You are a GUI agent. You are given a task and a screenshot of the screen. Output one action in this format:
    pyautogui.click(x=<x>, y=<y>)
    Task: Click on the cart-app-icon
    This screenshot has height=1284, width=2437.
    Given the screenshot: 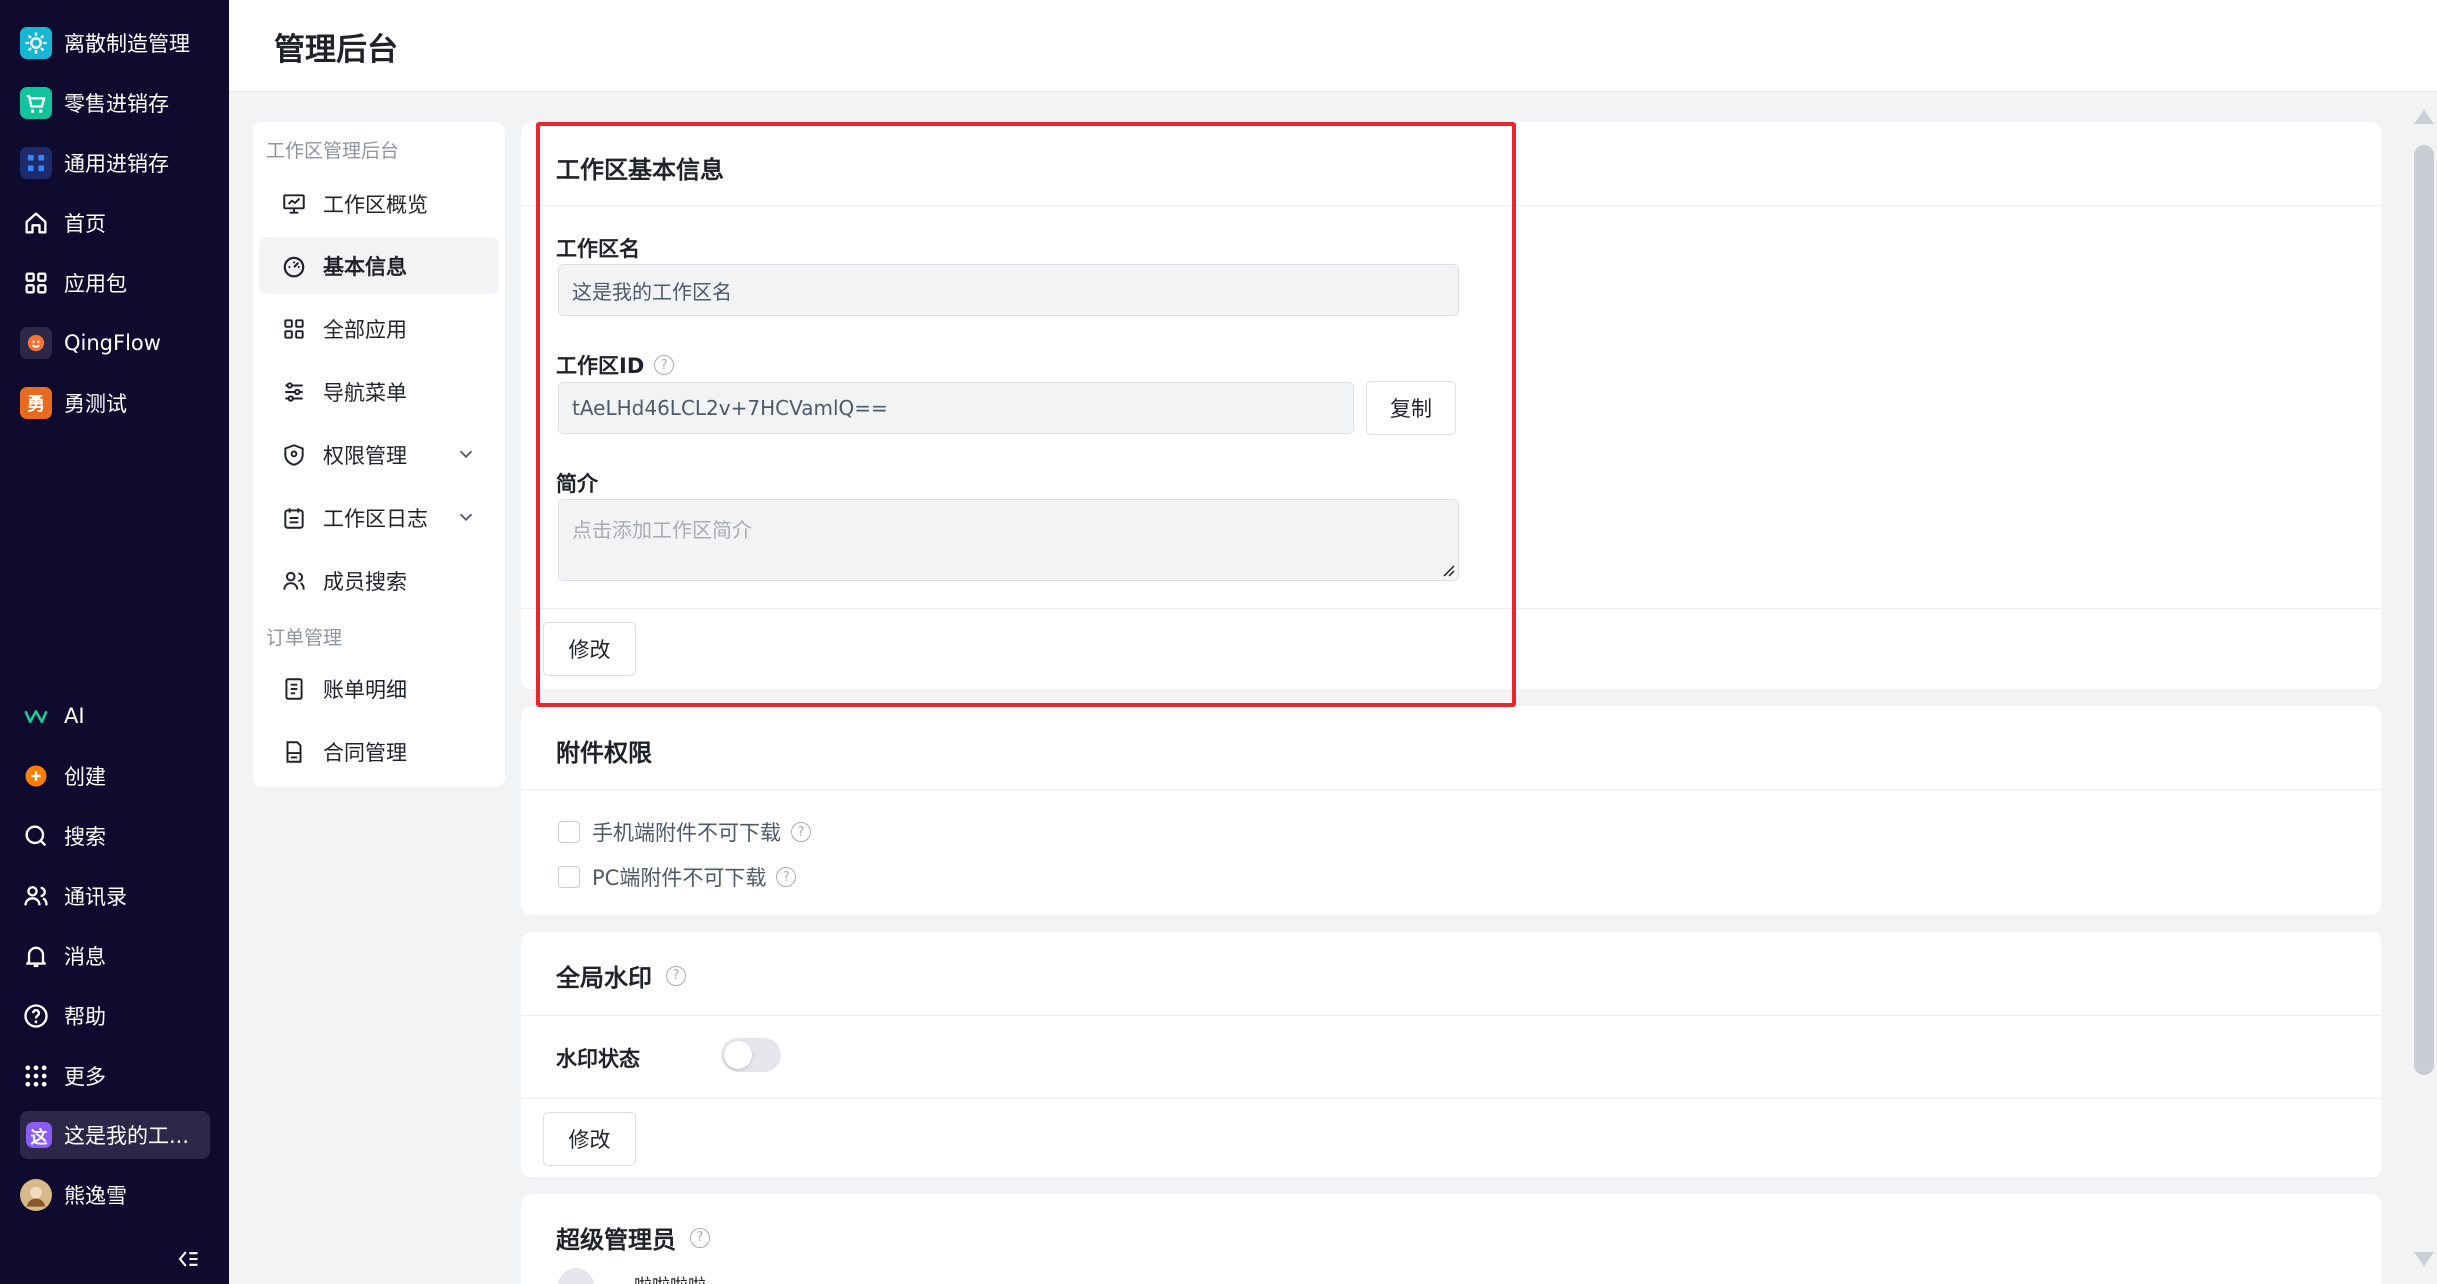 What is the action you would take?
    pyautogui.click(x=36, y=103)
    